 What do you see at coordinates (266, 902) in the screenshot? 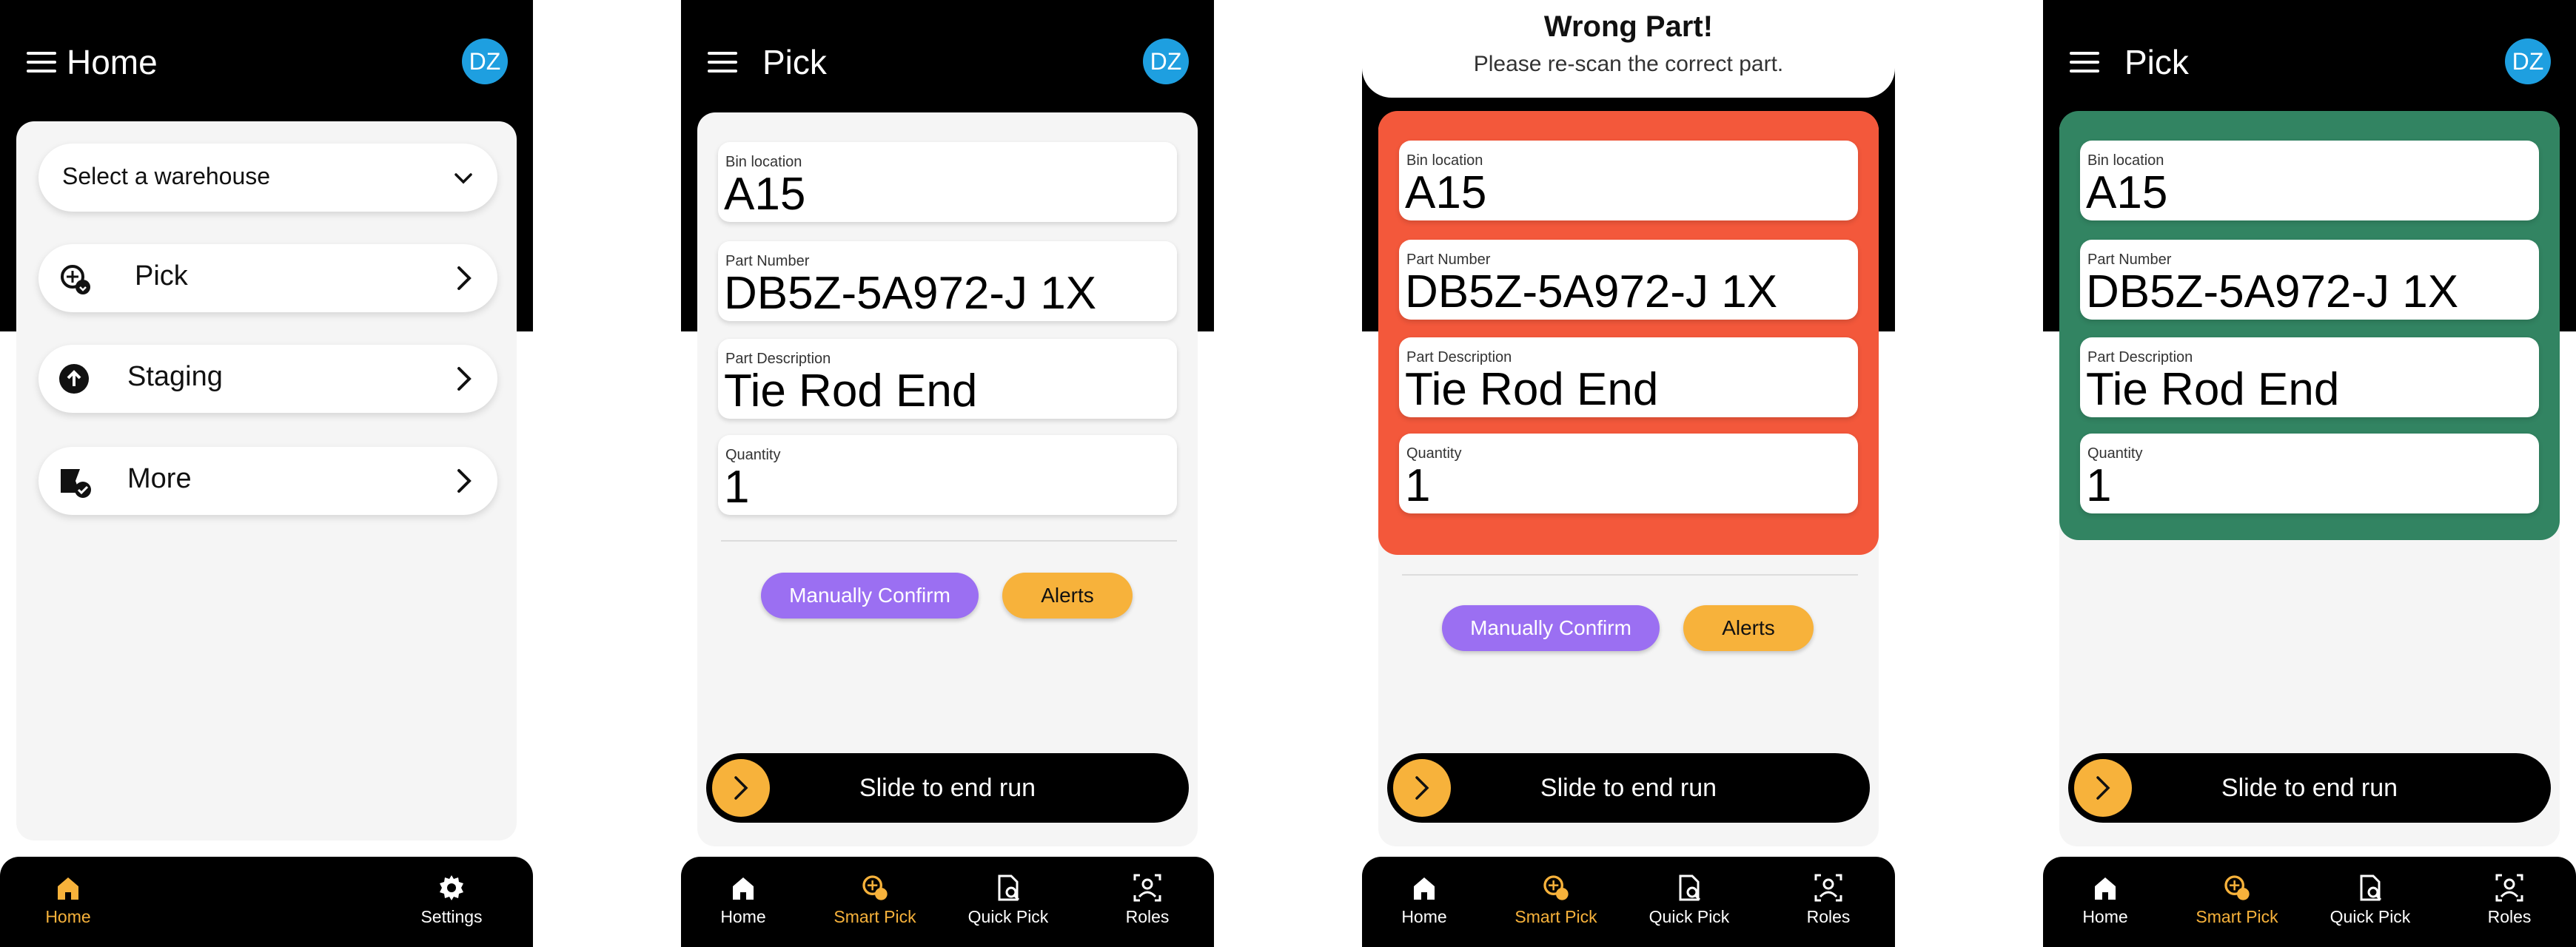
I see `bottom-nav: Home Settings` at bounding box center [266, 902].